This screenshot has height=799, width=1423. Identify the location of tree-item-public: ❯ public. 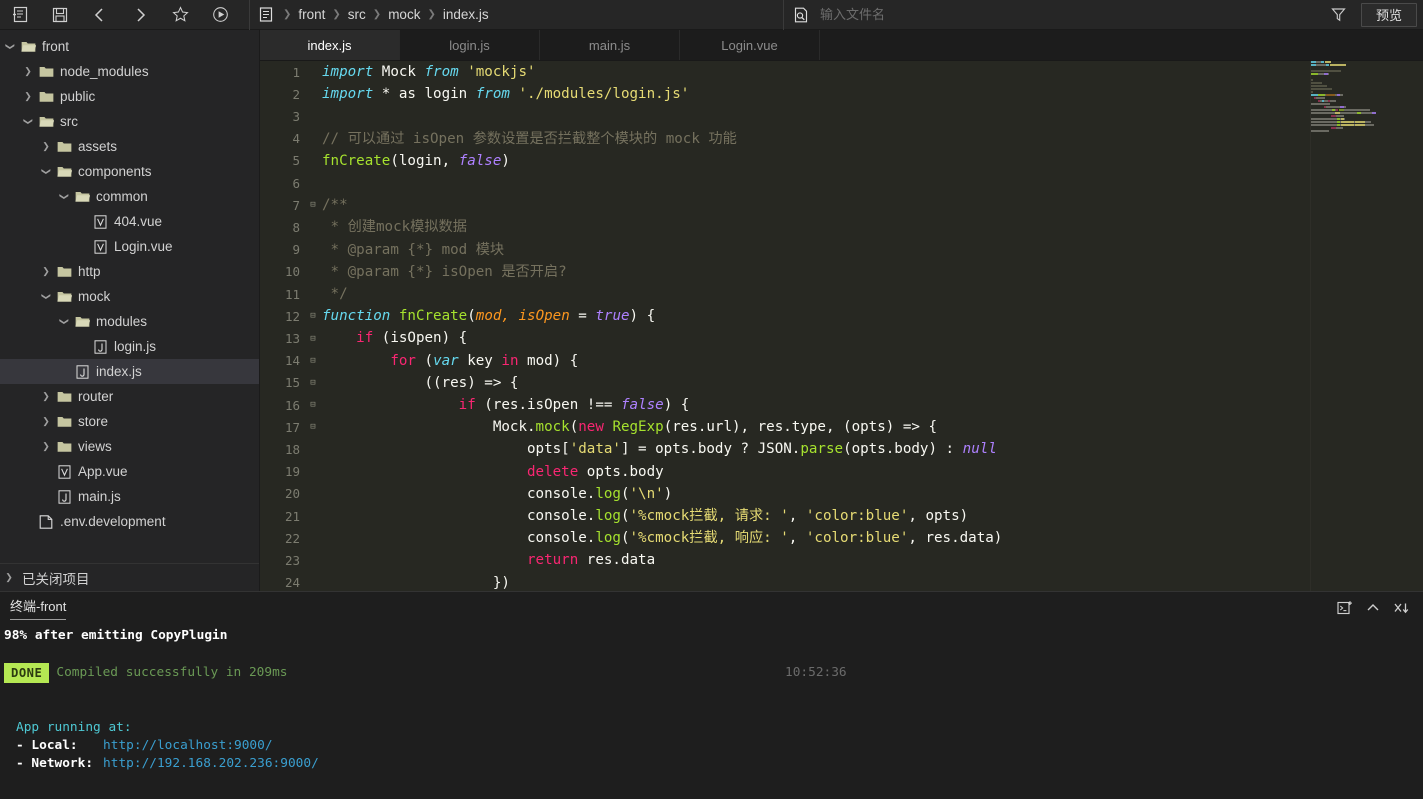
(129, 96).